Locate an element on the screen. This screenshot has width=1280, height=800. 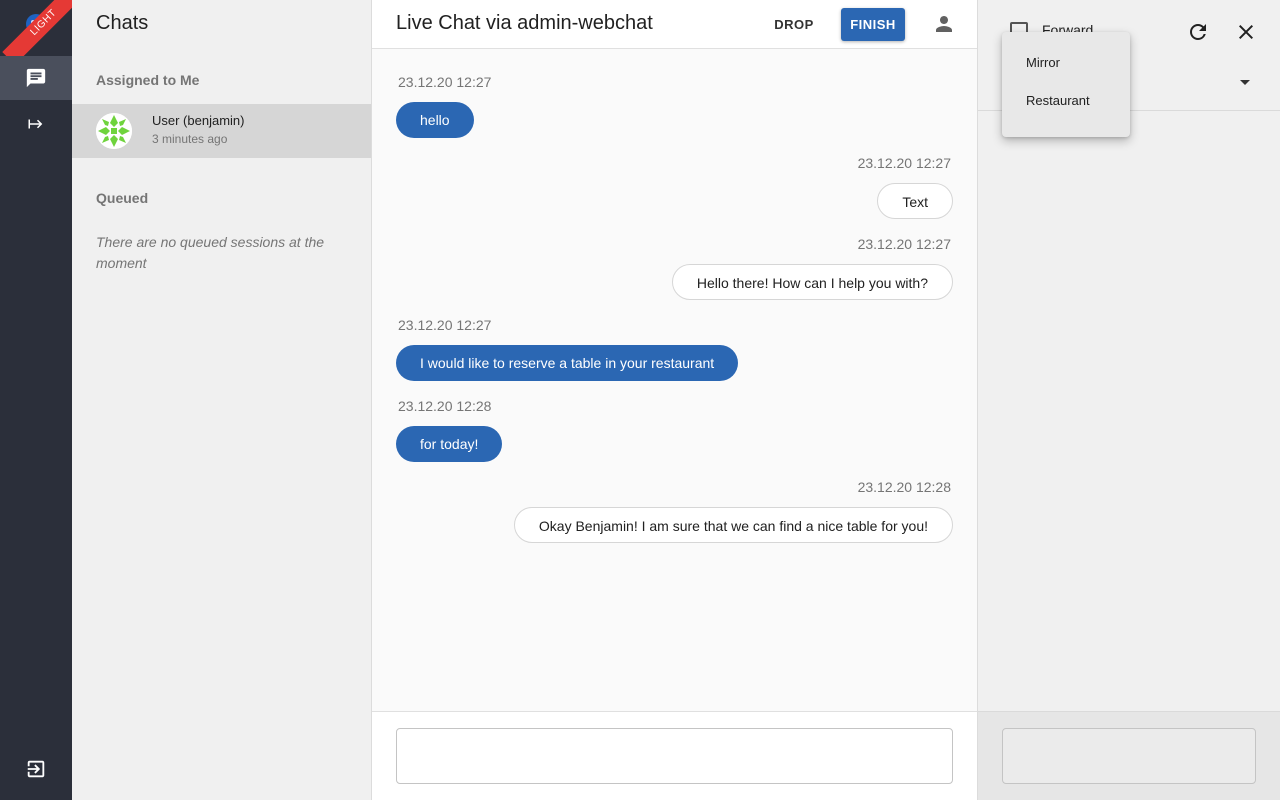
rail-logout-button is located at coordinates (36, 769).